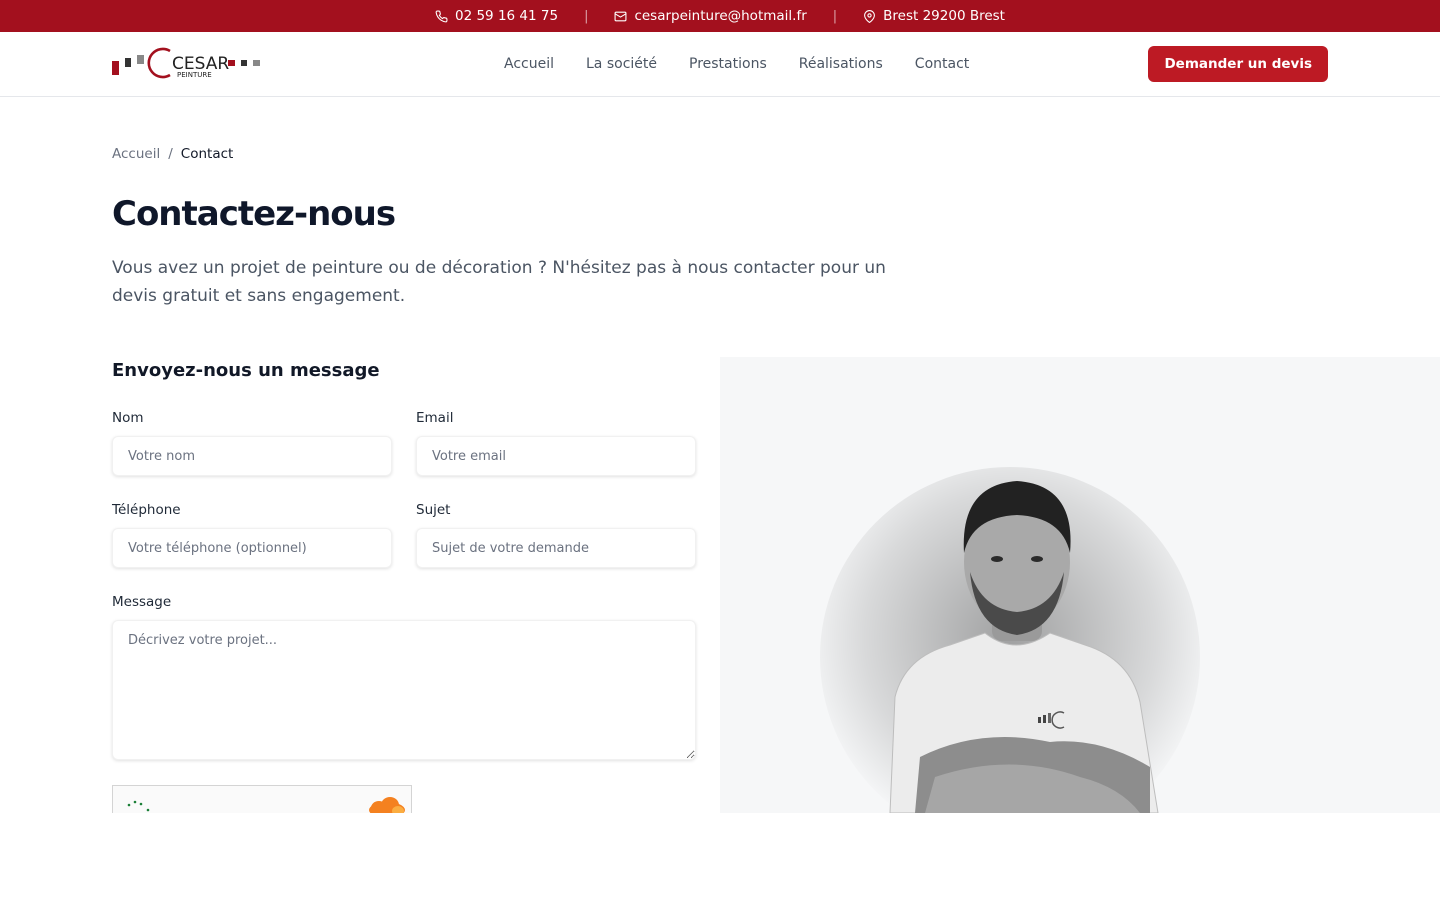 The width and height of the screenshot is (1440, 900). I want to click on phone-icon, so click(441, 16).